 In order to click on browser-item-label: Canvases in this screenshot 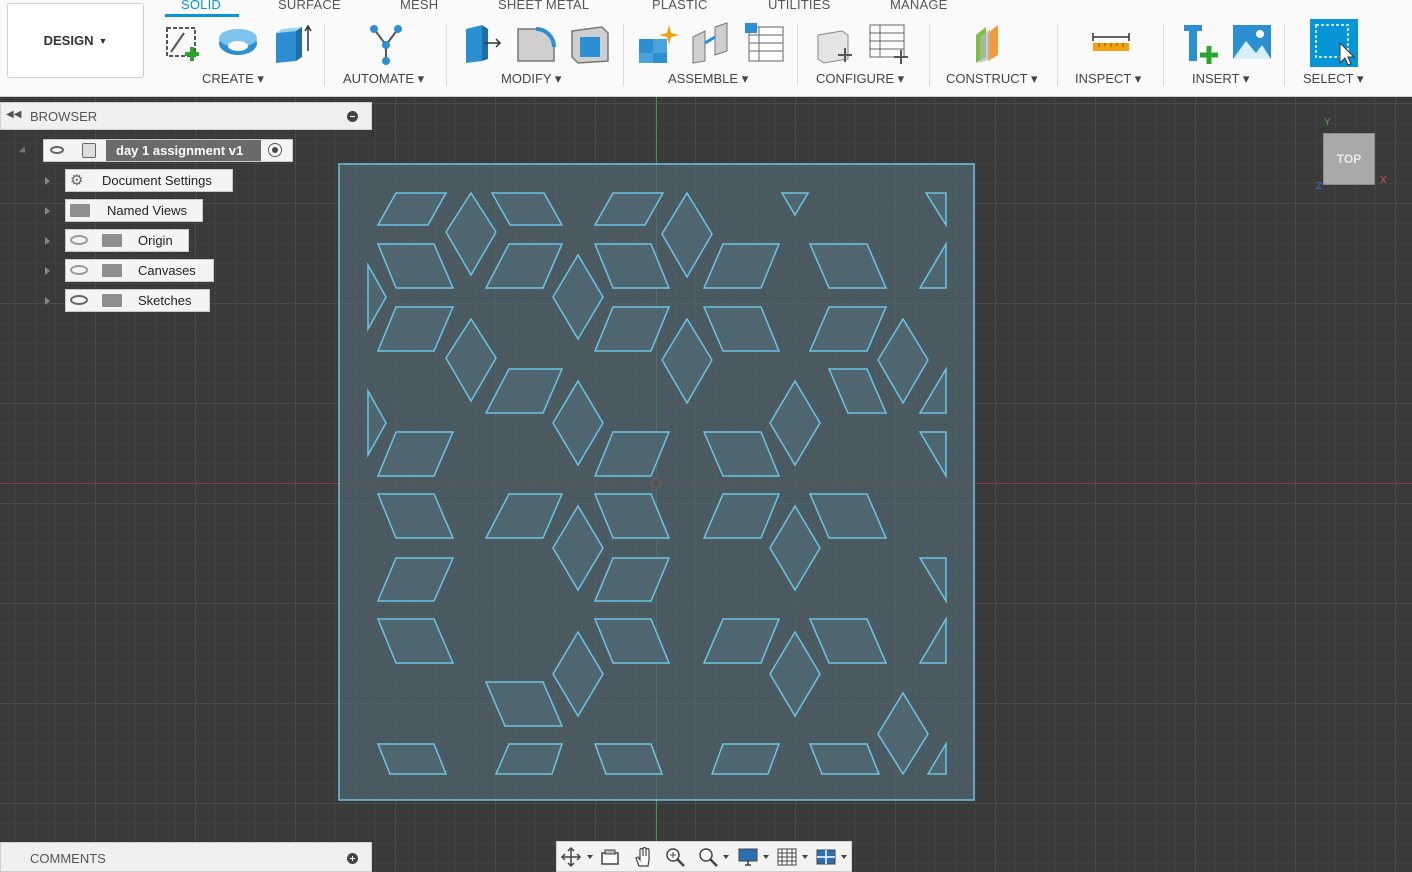, I will do `click(167, 270)`.